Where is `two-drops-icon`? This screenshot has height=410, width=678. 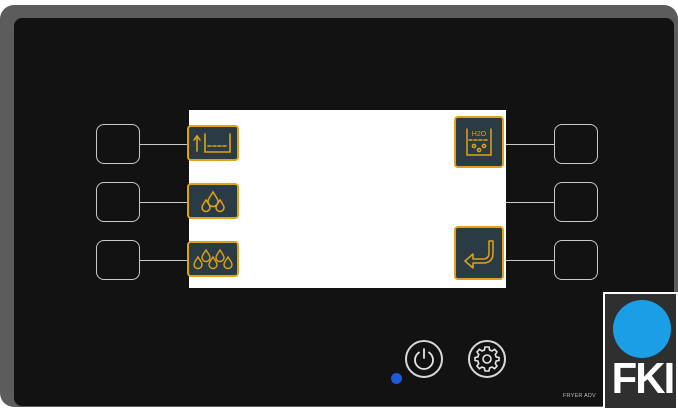
two-drops-icon is located at coordinates (213, 201).